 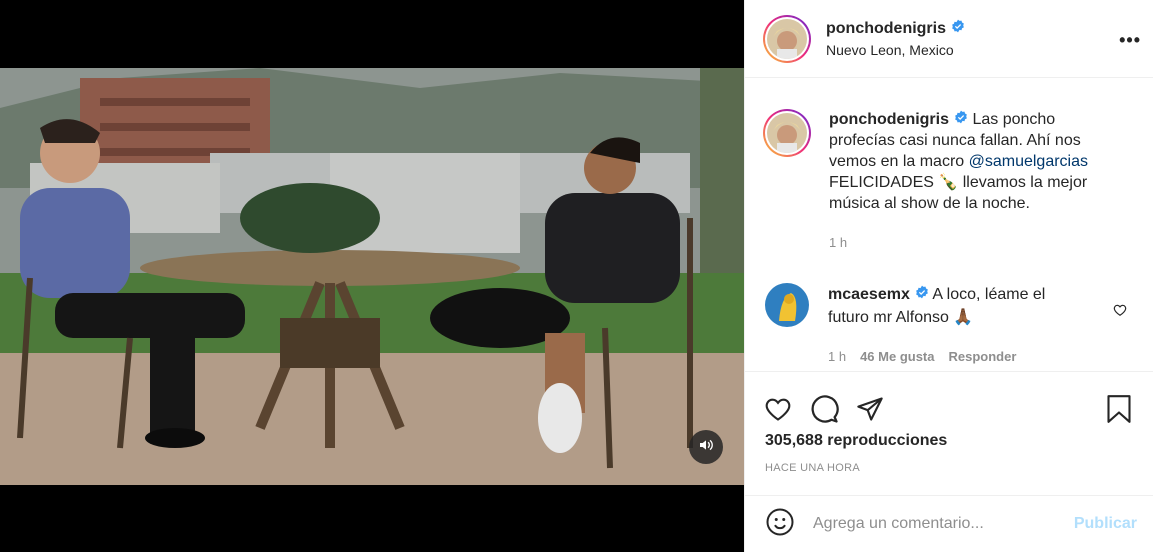 I want to click on caption-avatar, so click(x=787, y=133).